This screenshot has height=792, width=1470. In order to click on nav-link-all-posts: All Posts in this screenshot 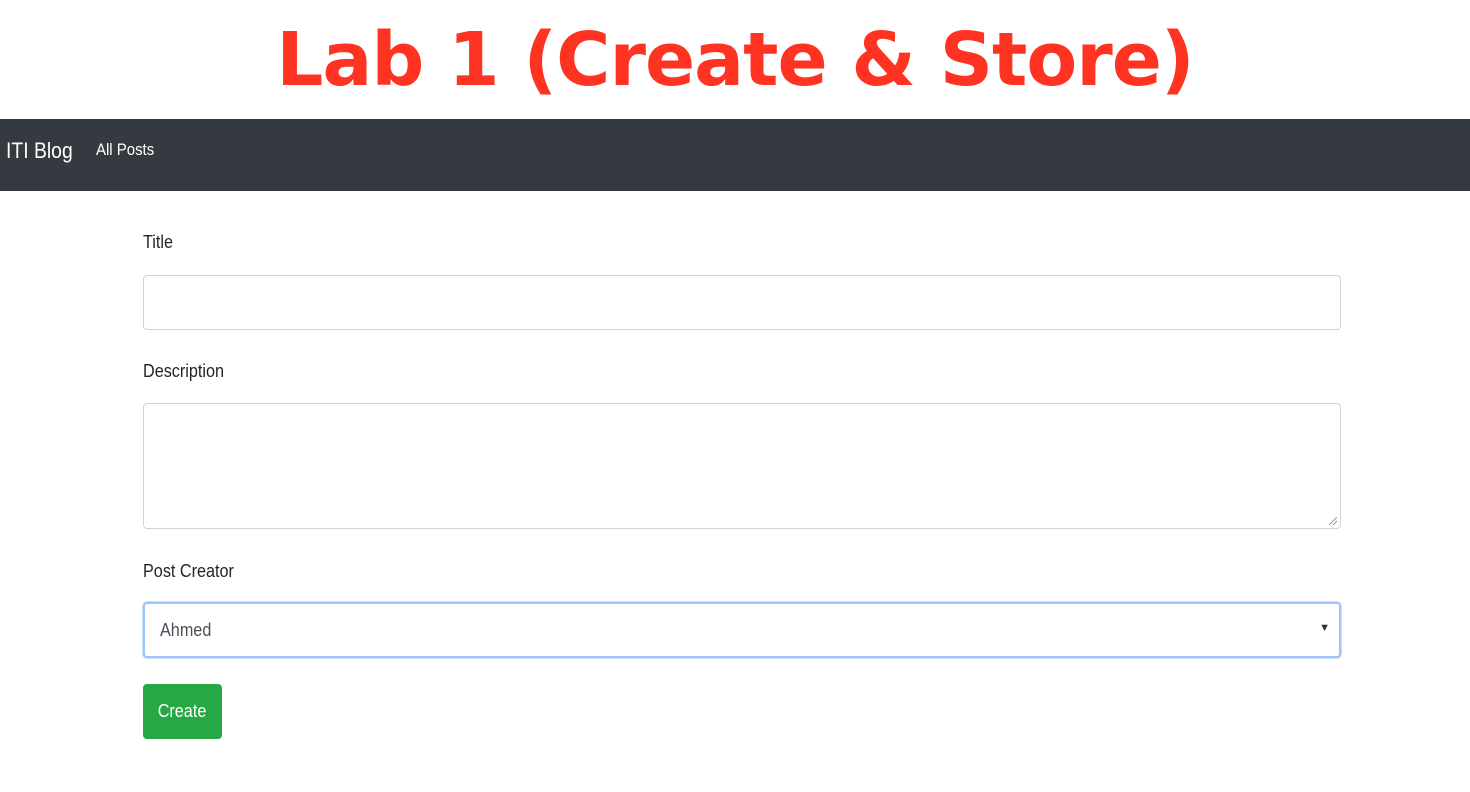, I will do `click(125, 150)`.